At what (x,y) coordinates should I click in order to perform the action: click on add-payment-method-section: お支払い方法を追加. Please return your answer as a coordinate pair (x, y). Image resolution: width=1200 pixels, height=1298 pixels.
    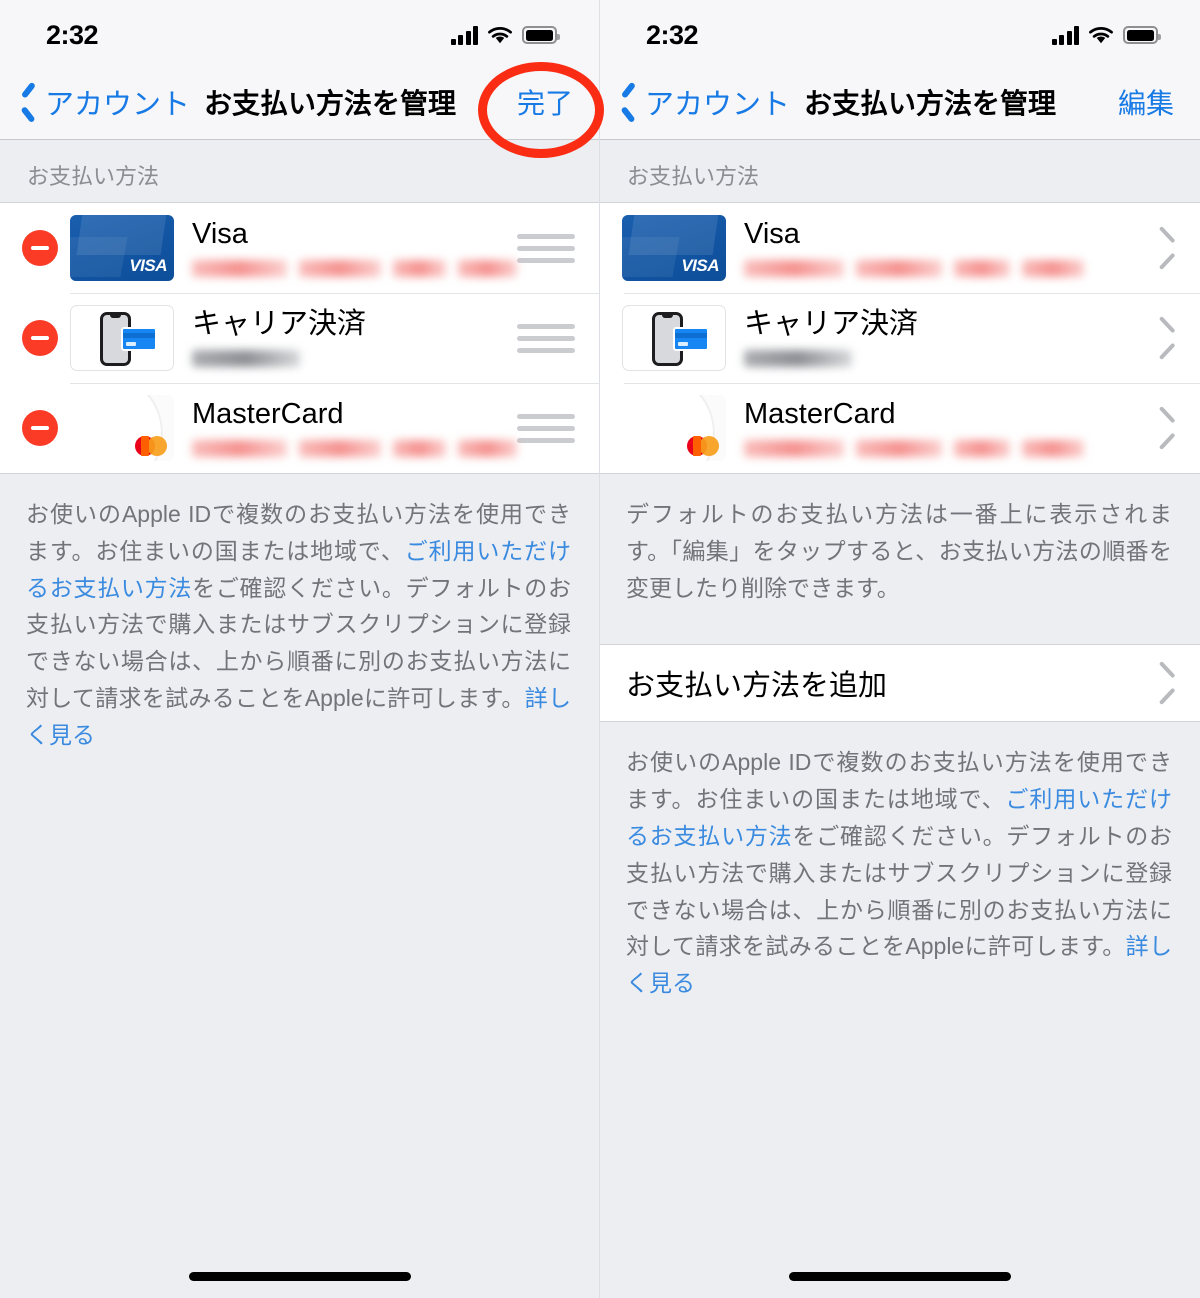
    Looking at the image, I should click on (900, 683).